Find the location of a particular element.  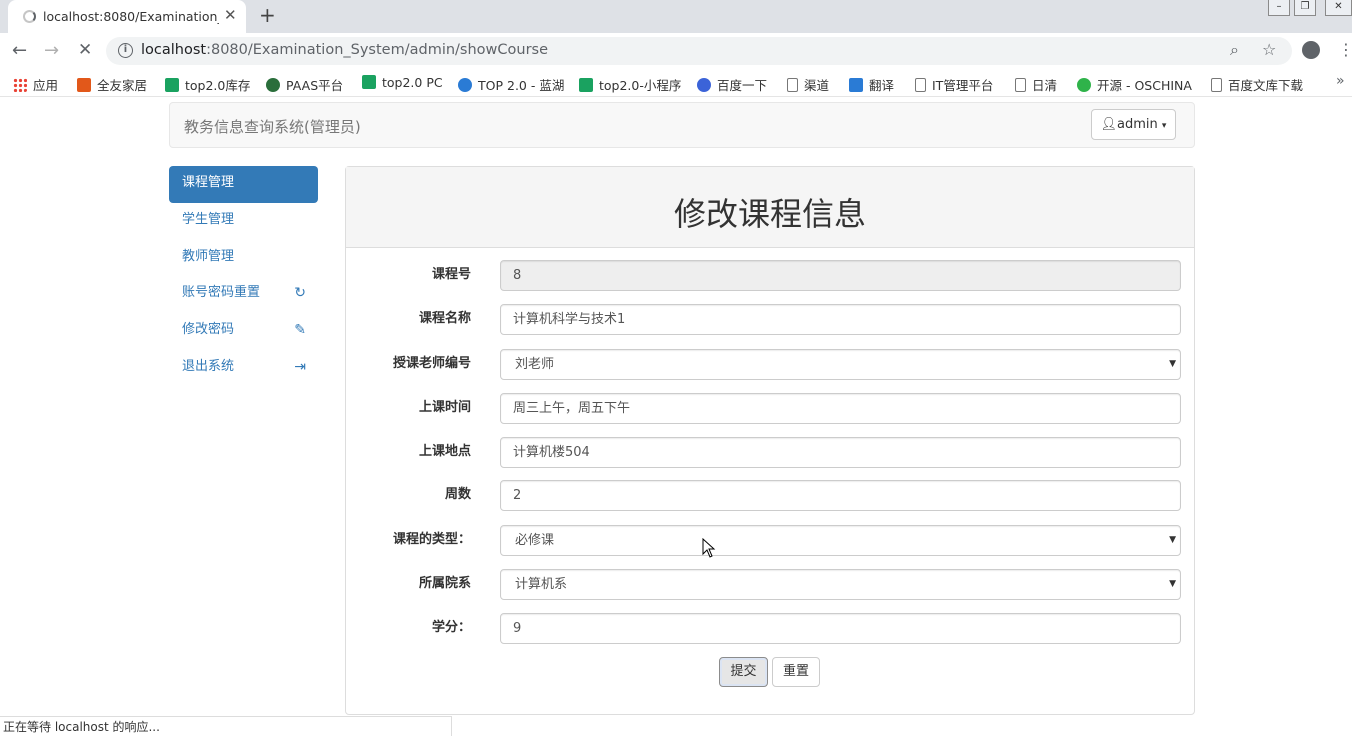

college-selected-value: 计算机系 is located at coordinates (541, 584).